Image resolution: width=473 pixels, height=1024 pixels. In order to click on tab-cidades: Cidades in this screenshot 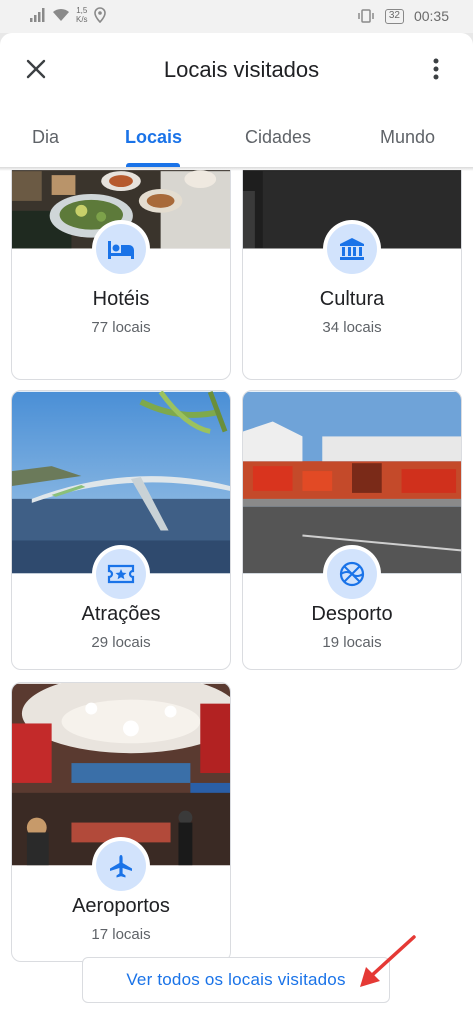, I will do `click(278, 145)`.